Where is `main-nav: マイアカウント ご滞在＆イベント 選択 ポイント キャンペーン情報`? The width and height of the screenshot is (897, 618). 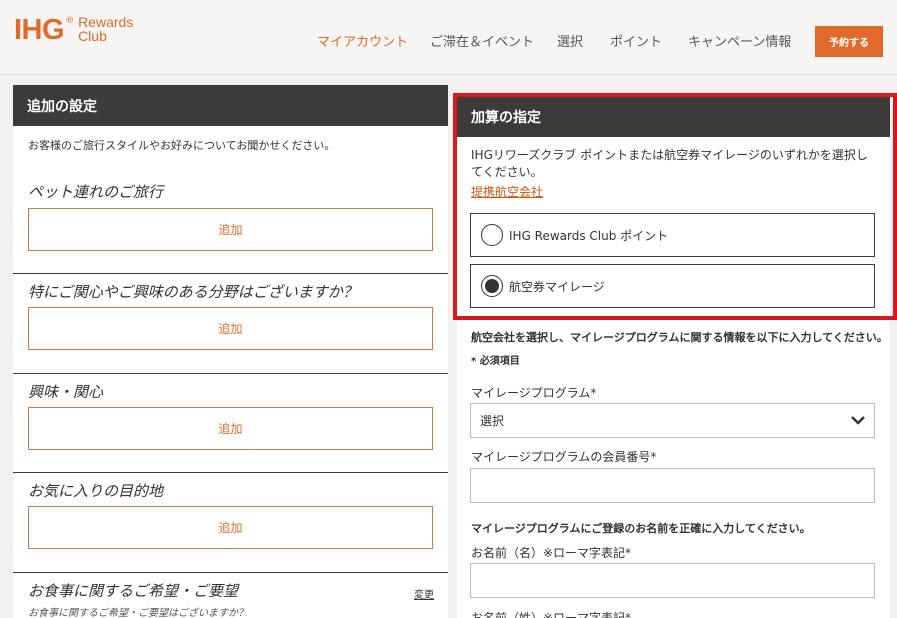 main-nav: マイアカウント ご滞在＆イベント 選択 ポイント キャンペーン情報 is located at coordinates (448, 40).